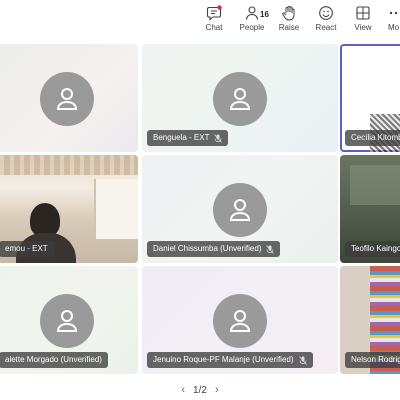  I want to click on chat-button: Chat, so click(214, 21).